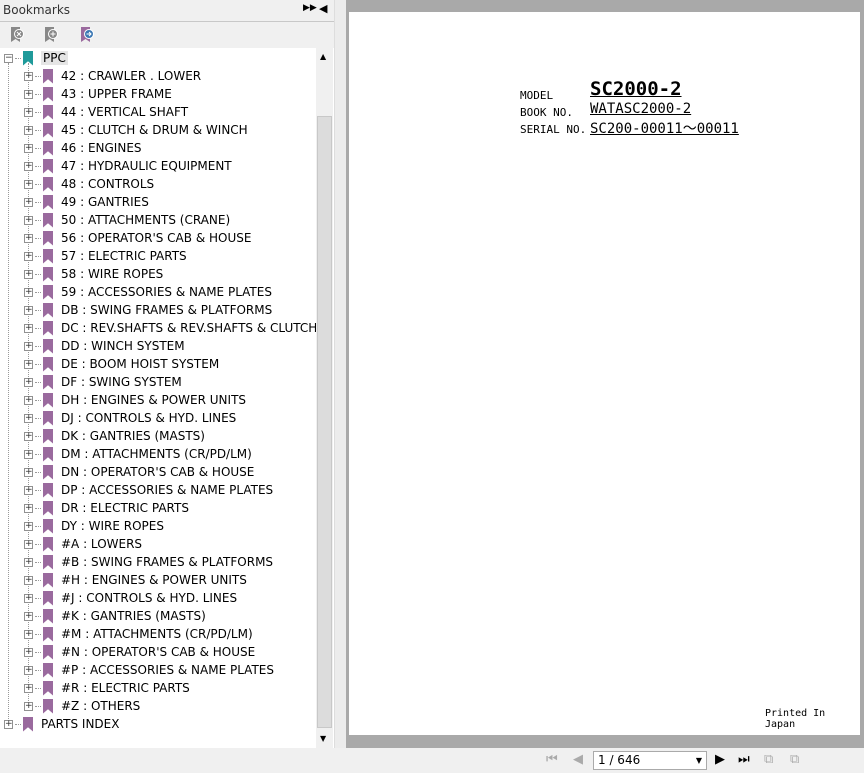  Describe the element at coordinates (138, 454) in the screenshot. I see `bookmark-item: + DM : ATTACHMENTS (CR/PD/LM)` at that location.